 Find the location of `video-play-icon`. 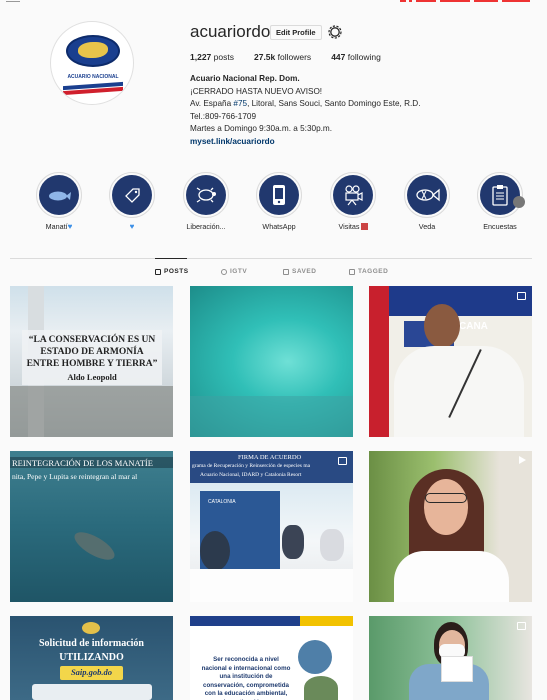

video-play-icon is located at coordinates (522, 460).